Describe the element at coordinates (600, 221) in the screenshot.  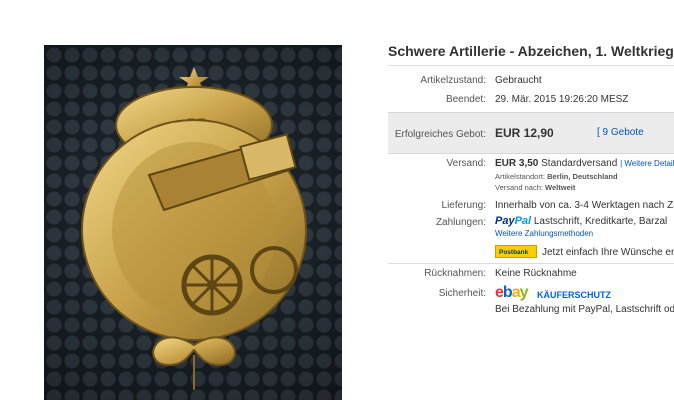
I see `payment-methods: Lastschrift, Kreditkarte, Barzal` at that location.